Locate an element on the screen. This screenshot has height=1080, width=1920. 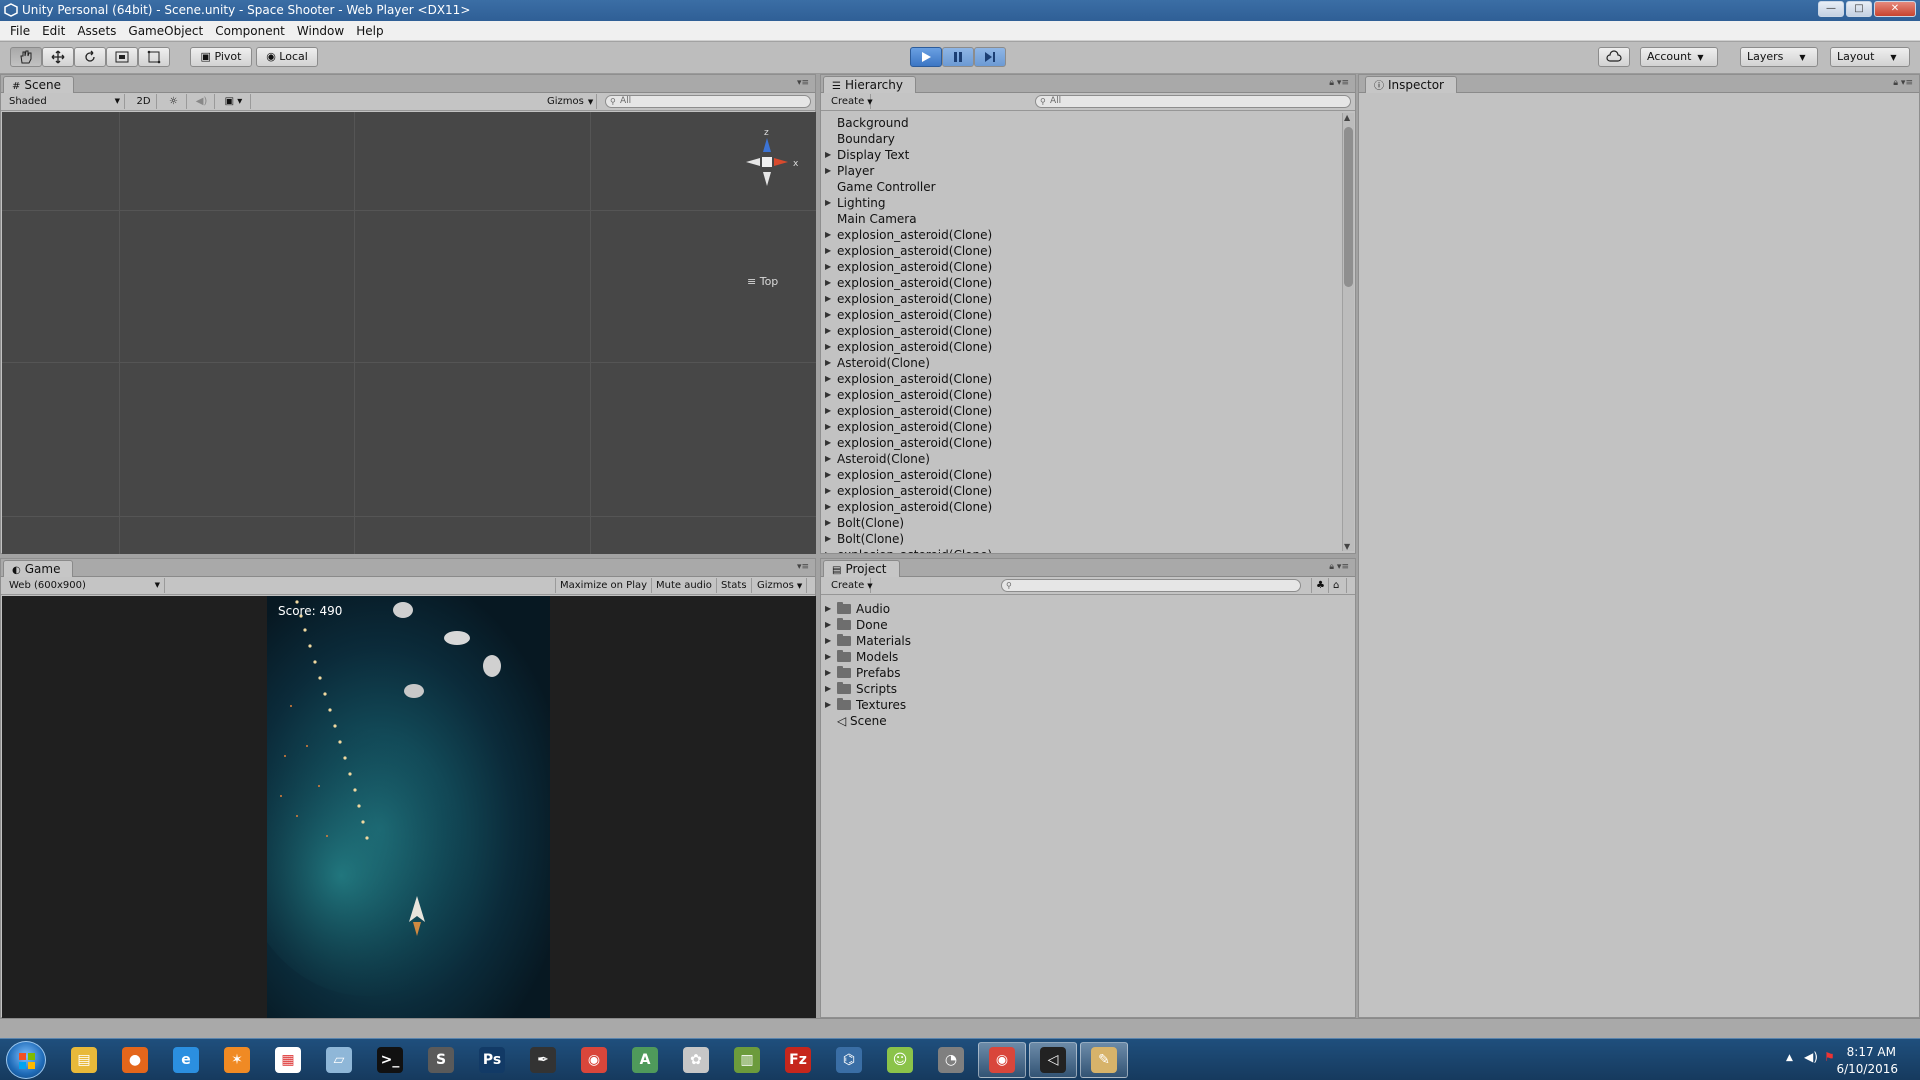
menu-file: File is located at coordinates (20, 31).